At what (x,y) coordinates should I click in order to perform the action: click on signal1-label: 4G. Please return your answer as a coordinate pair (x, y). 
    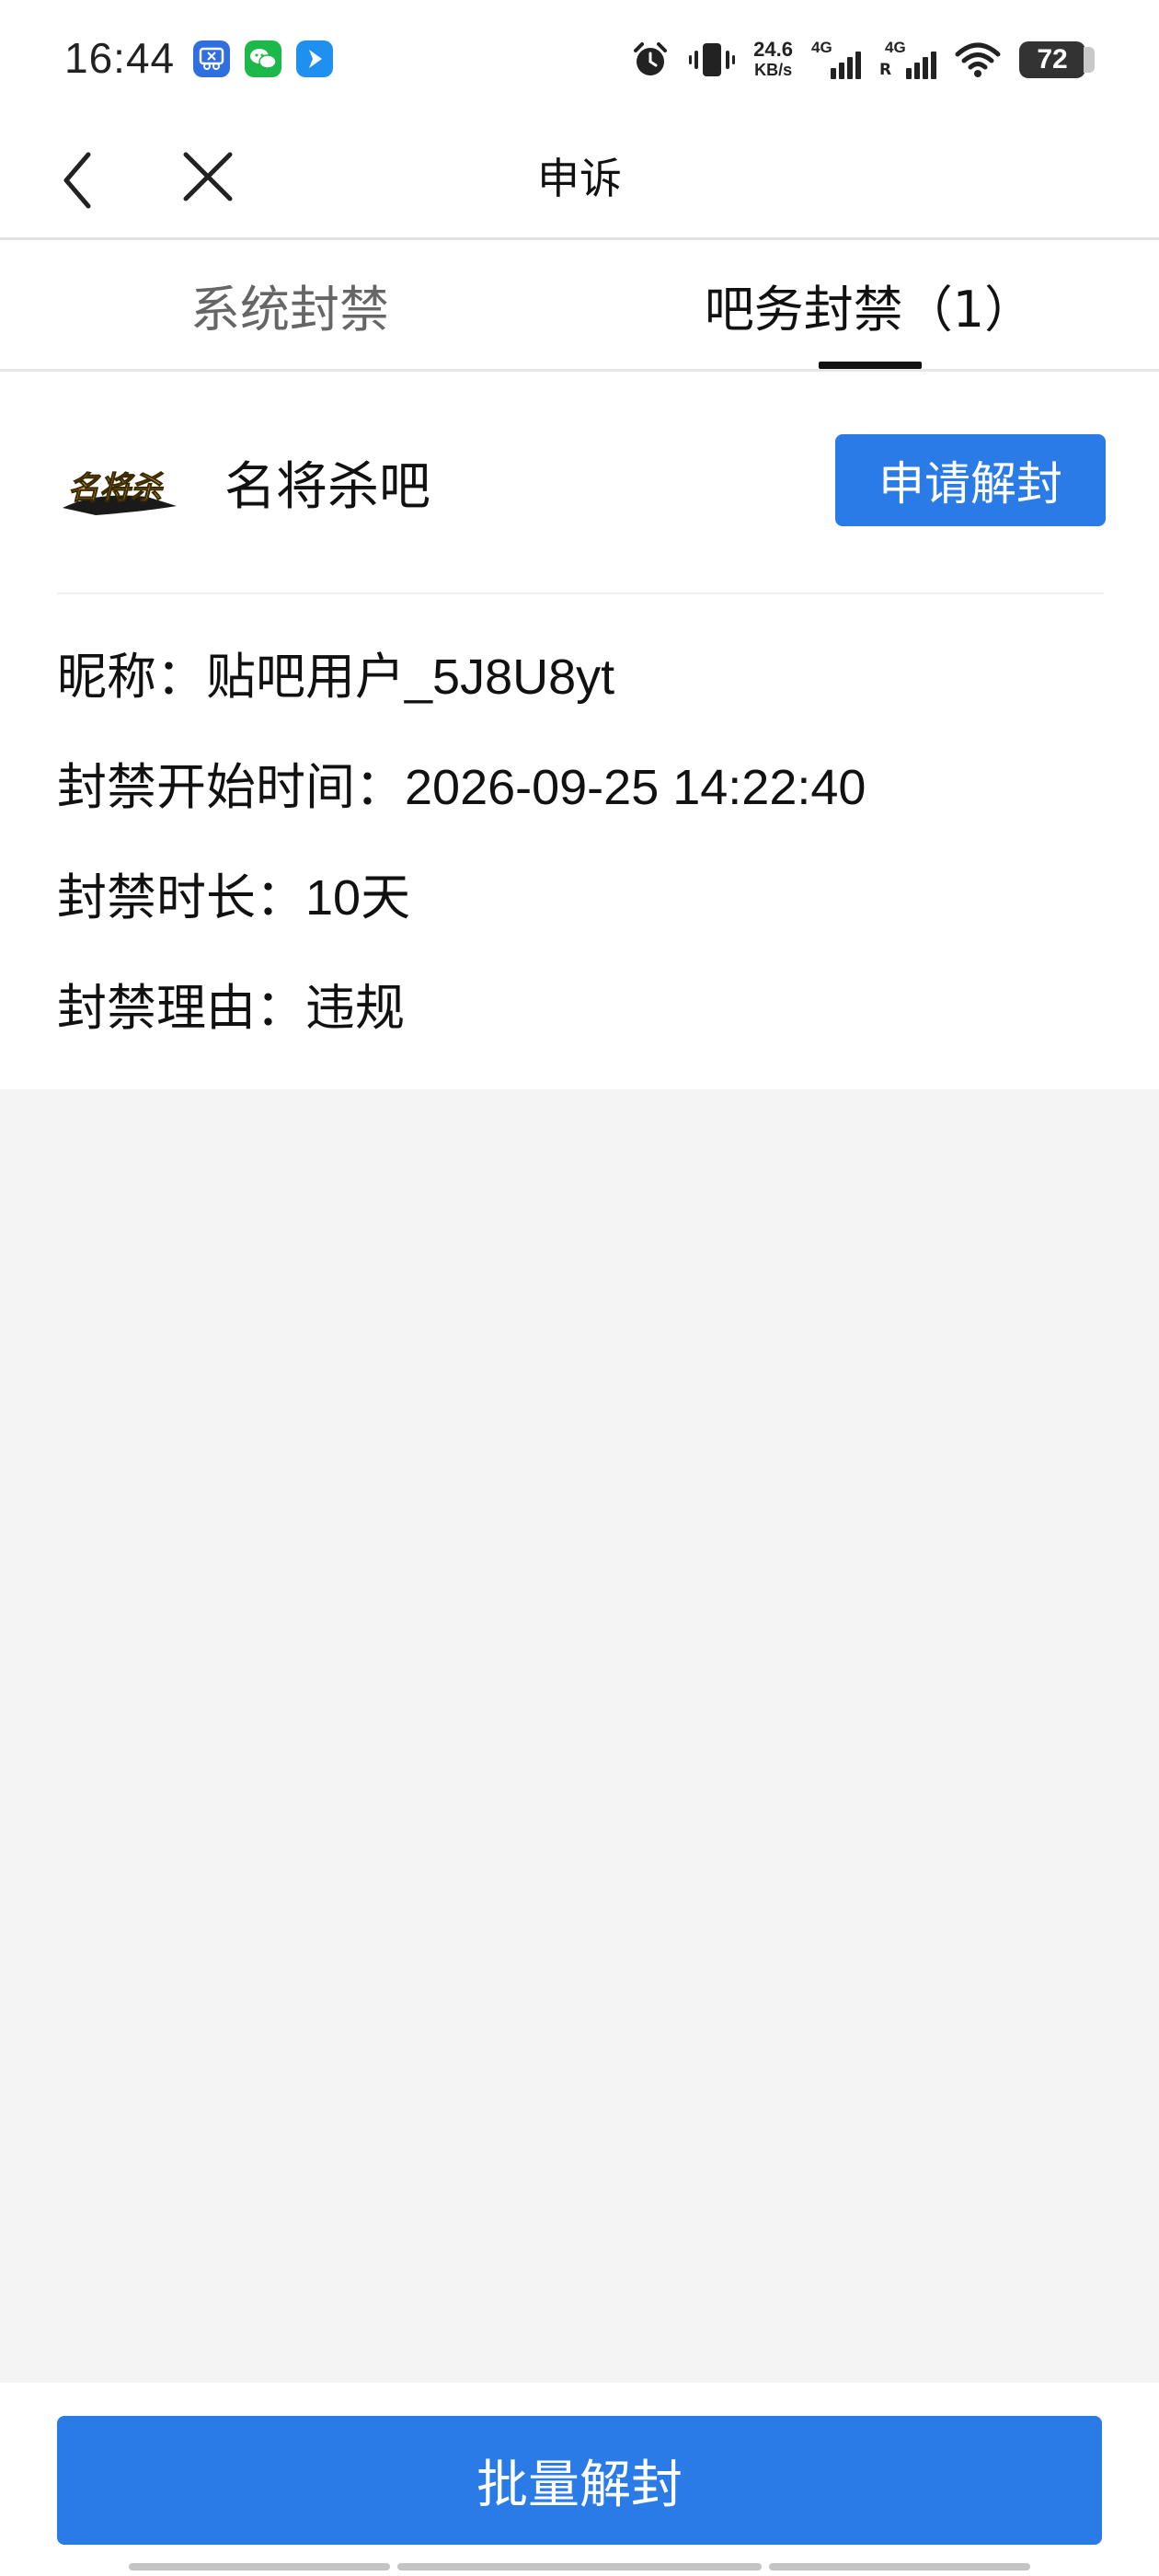
    Looking at the image, I should click on (821, 47).